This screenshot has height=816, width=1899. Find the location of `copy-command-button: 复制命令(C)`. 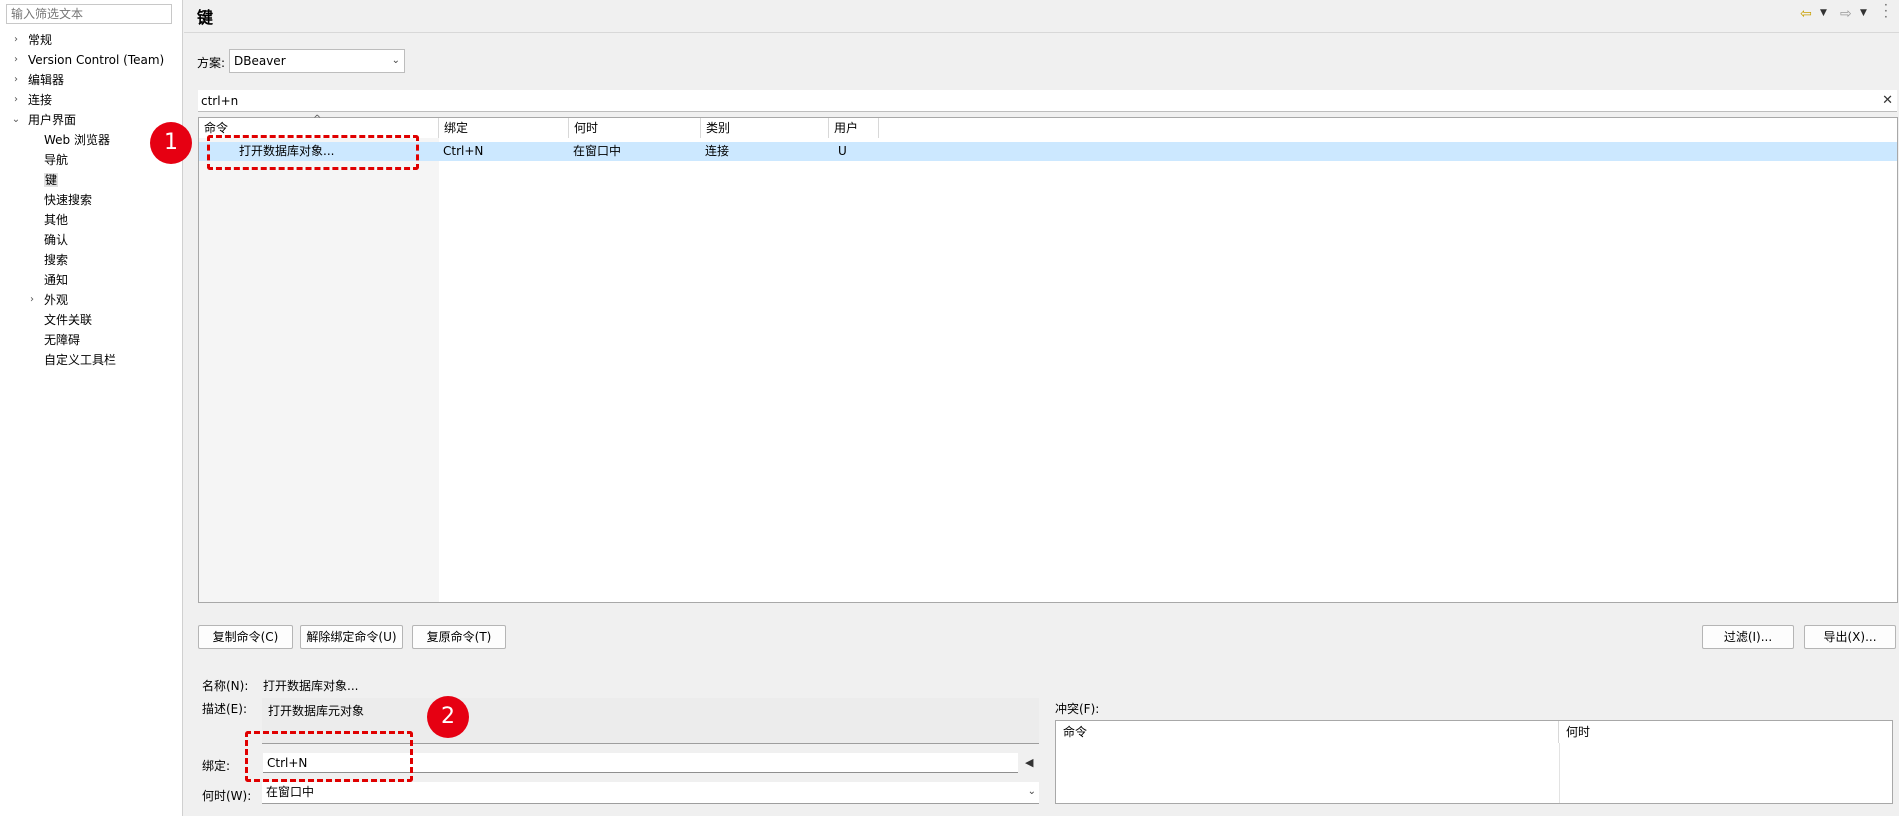

copy-command-button: 复制命令(C) is located at coordinates (245, 637).